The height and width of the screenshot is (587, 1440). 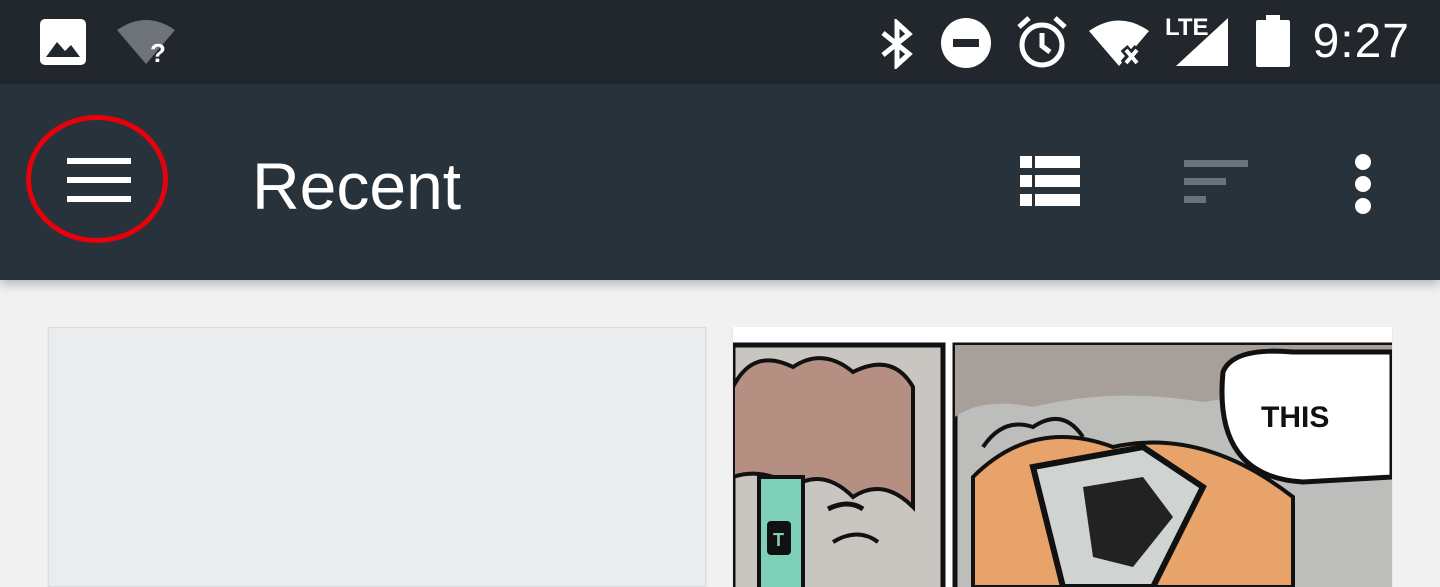 What do you see at coordinates (1119, 43) in the screenshot?
I see `wifi-off-icon` at bounding box center [1119, 43].